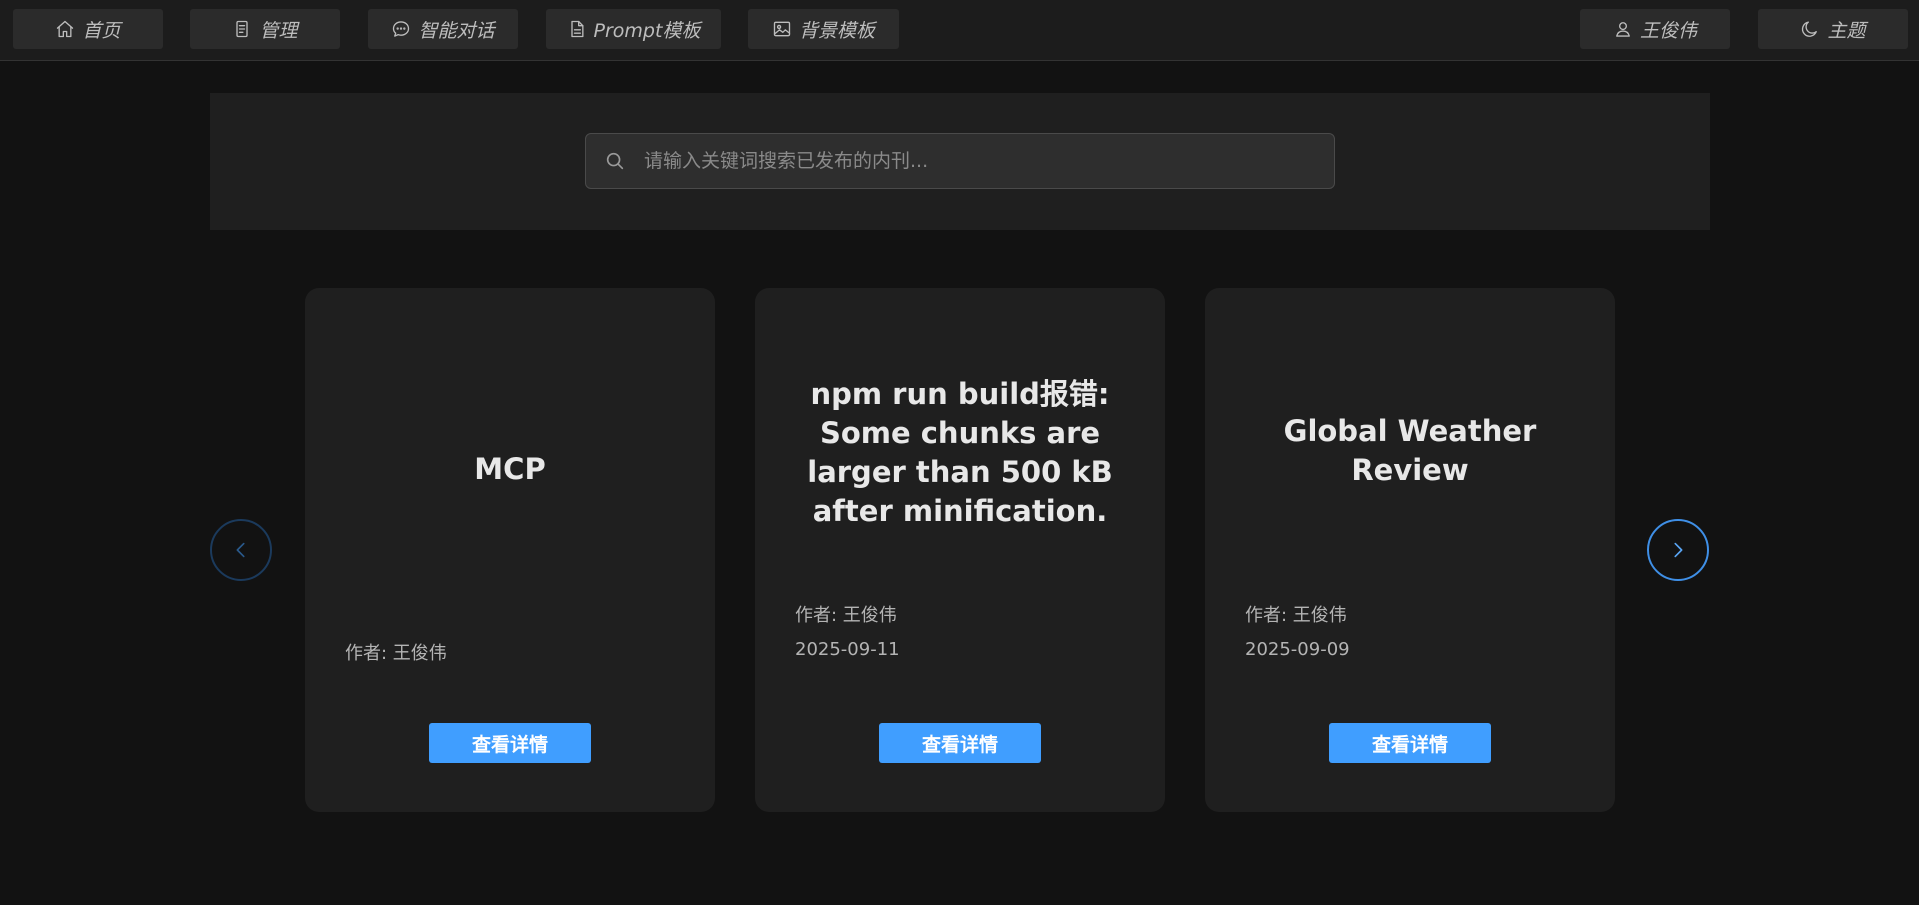  What do you see at coordinates (1297, 649) in the screenshot?
I see `card-date: 2025-09-09` at bounding box center [1297, 649].